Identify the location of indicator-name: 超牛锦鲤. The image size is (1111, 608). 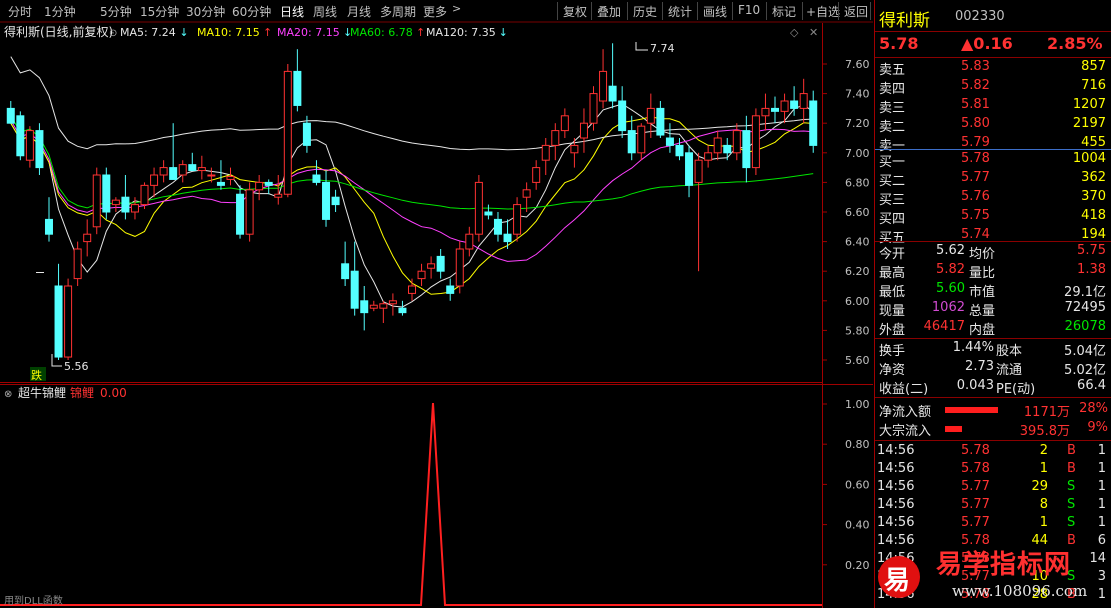
(42, 392).